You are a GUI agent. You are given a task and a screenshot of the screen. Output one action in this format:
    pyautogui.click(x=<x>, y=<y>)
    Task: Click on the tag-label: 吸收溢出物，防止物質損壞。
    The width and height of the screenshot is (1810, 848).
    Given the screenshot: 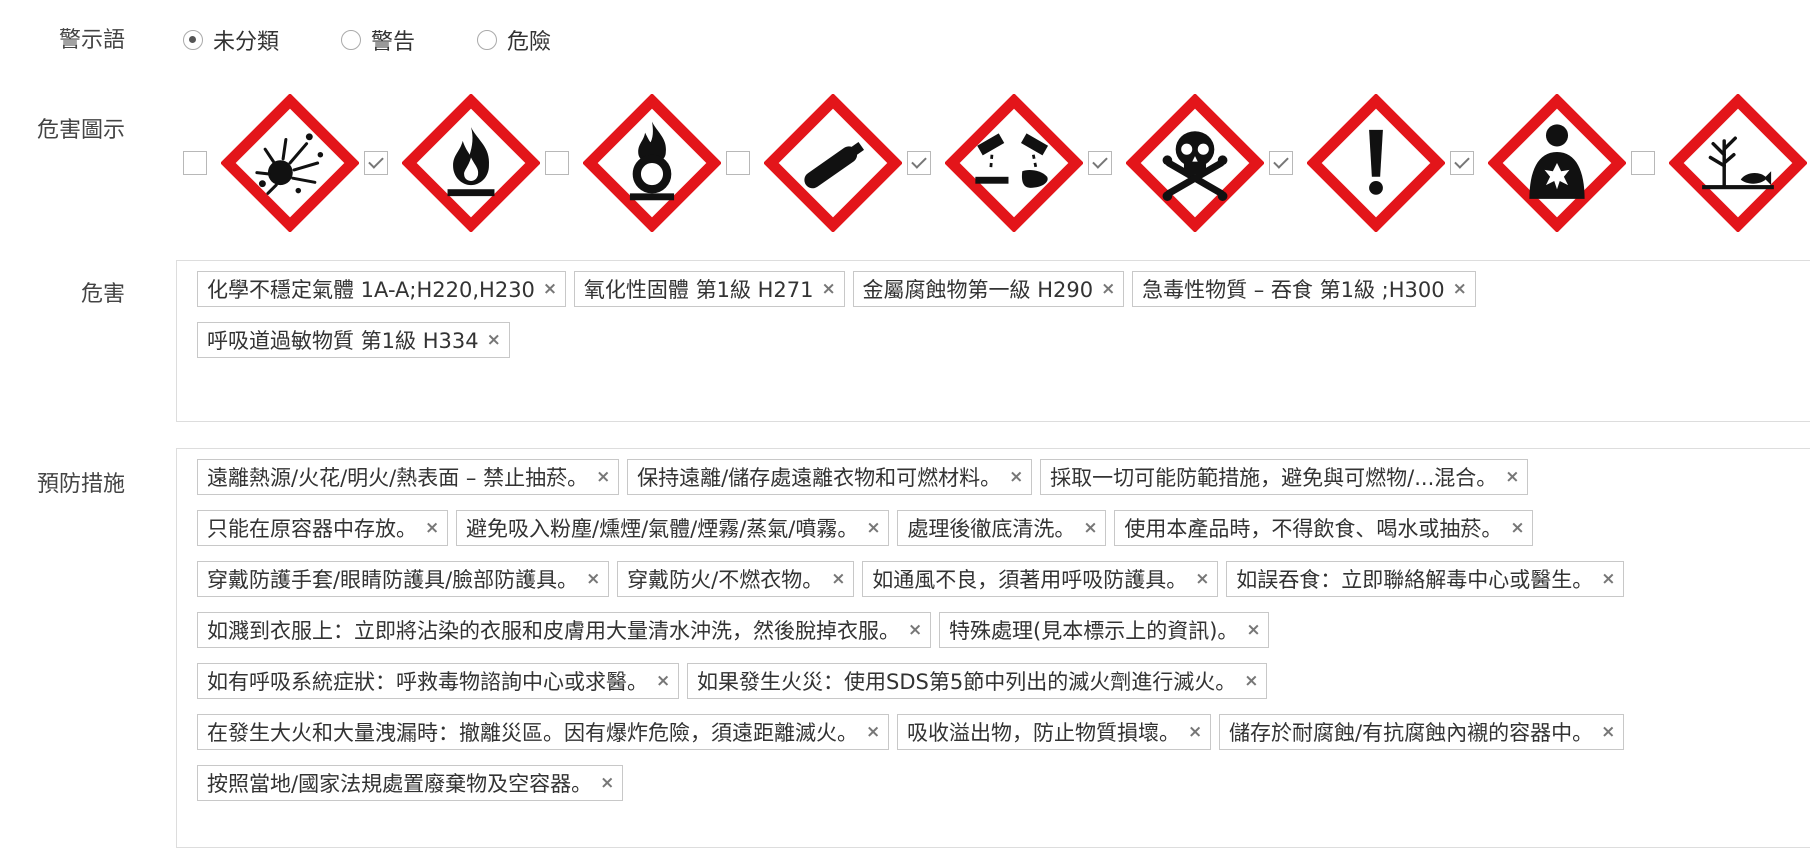 What is the action you would take?
    pyautogui.click(x=1043, y=733)
    